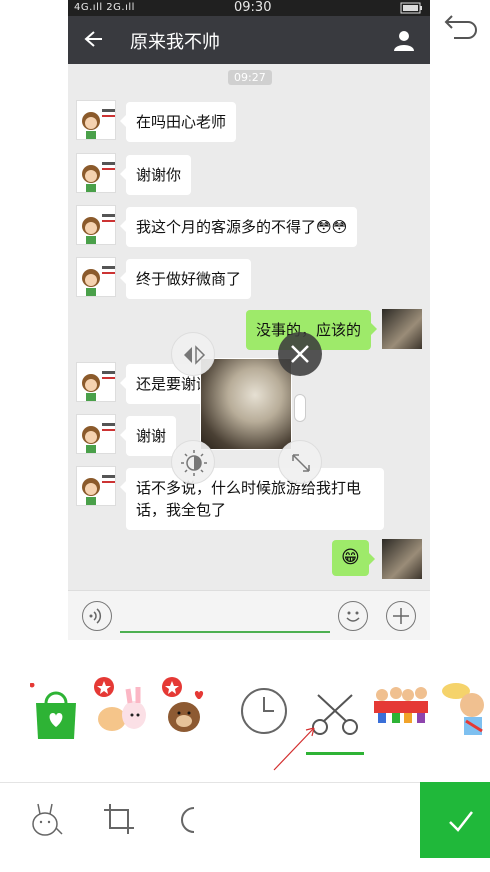 The image size is (490, 872). I want to click on back-arrow-icon, so click(93, 39).